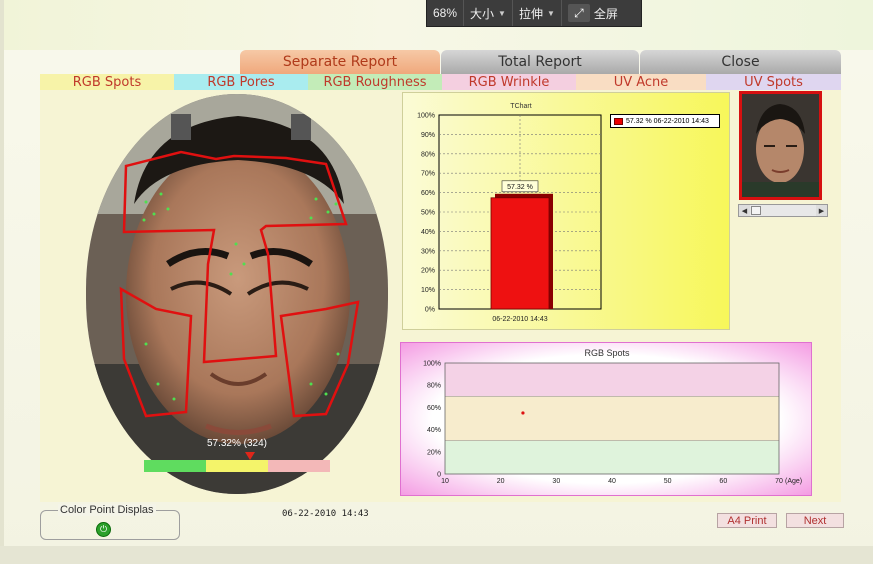 The width and height of the screenshot is (873, 564). What do you see at coordinates (509, 82) in the screenshot?
I see `subtab-rgb-wrinkle: RGB Wrinkle` at bounding box center [509, 82].